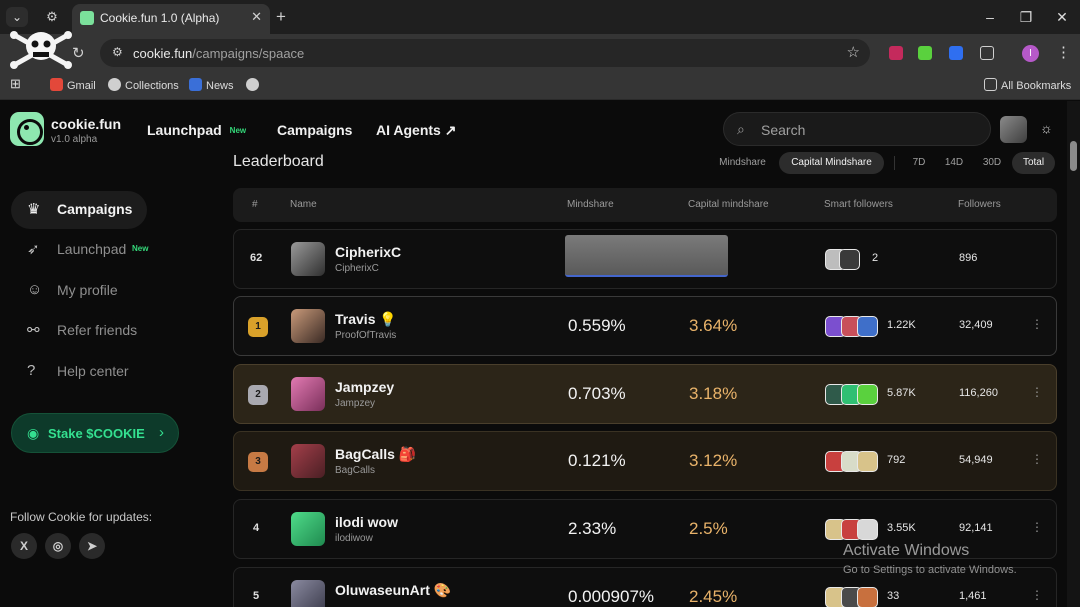 The width and height of the screenshot is (1080, 607). I want to click on browser-menu-icon: ⋮, so click(1063, 52).